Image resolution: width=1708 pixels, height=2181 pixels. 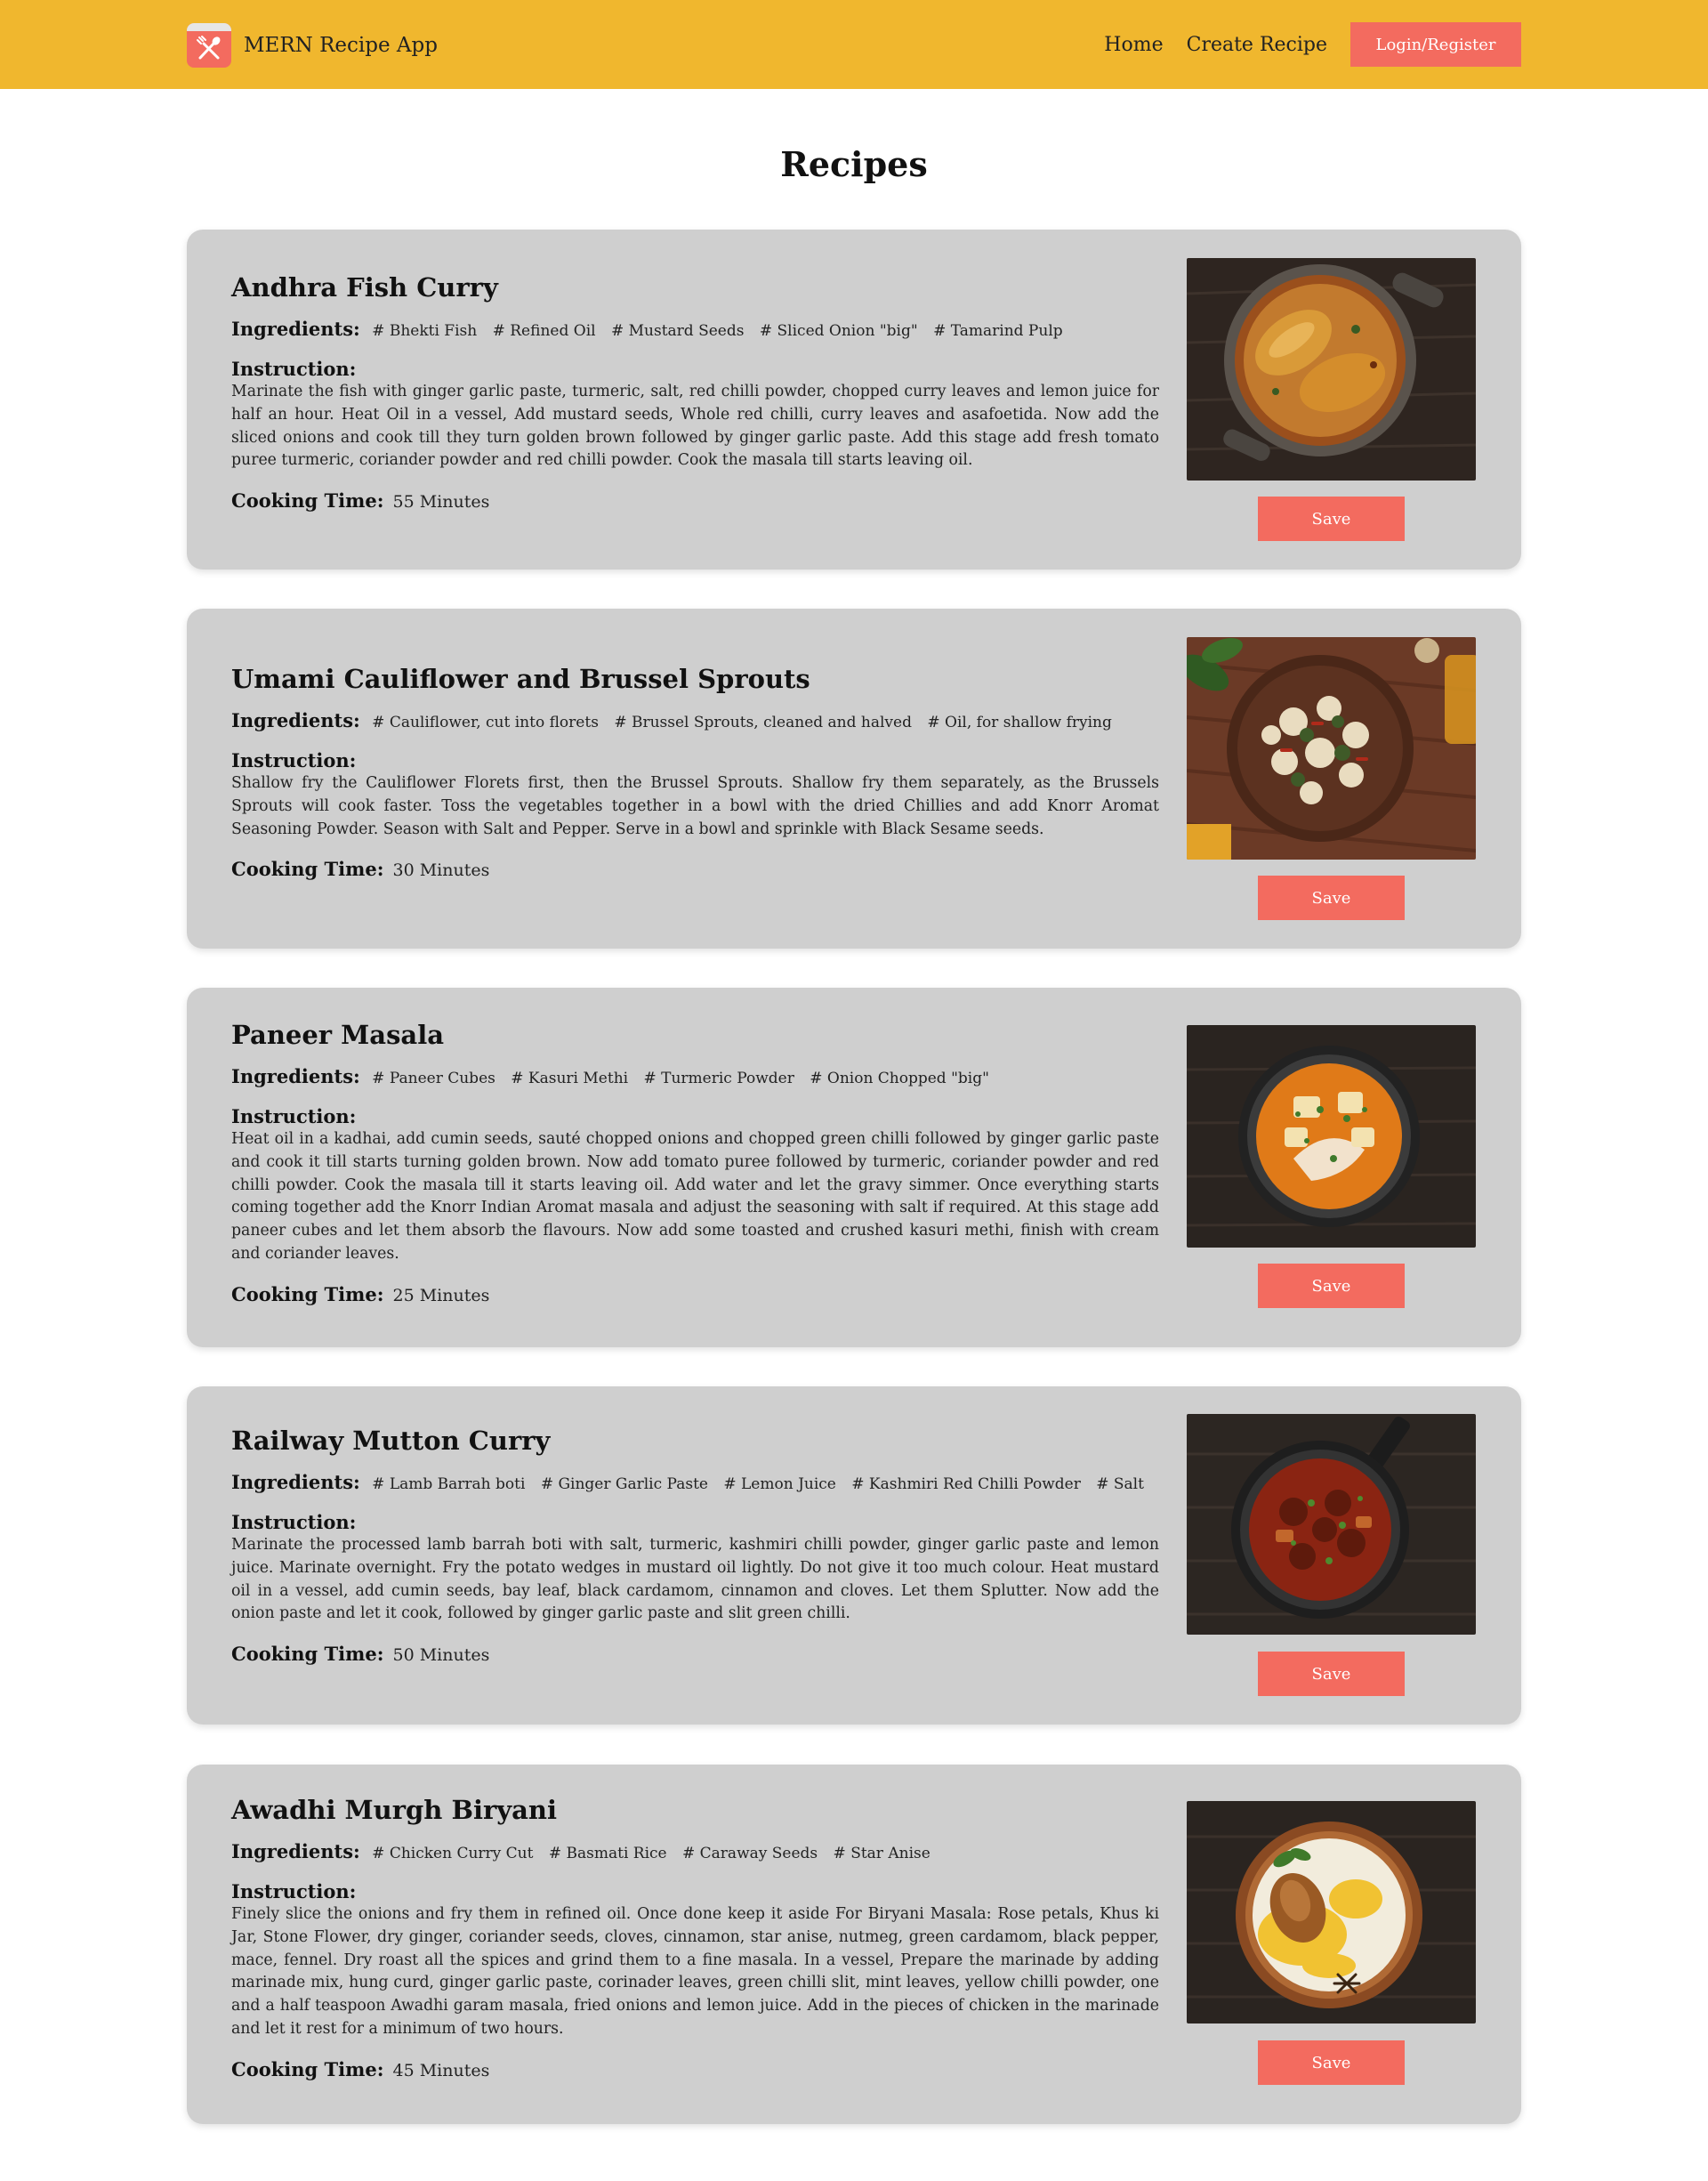 What do you see at coordinates (520, 679) in the screenshot?
I see `recipe-title: Umami Cauliflower and Brussel Sprouts` at bounding box center [520, 679].